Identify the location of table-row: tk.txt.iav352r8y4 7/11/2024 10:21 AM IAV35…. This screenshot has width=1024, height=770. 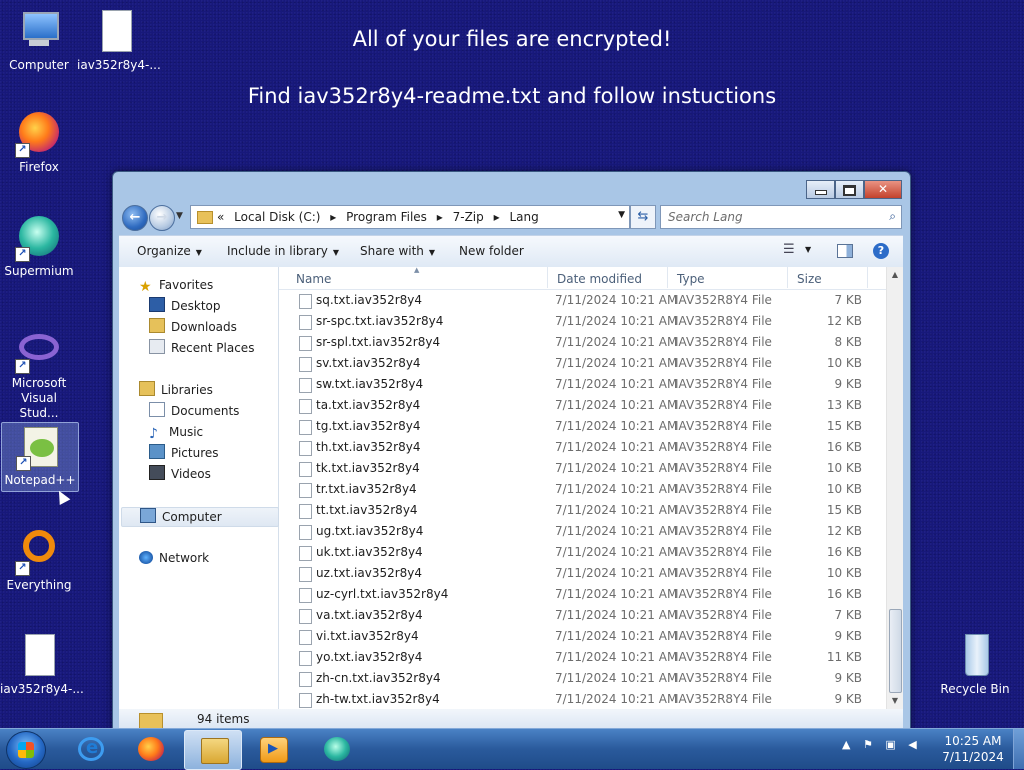
(583, 468).